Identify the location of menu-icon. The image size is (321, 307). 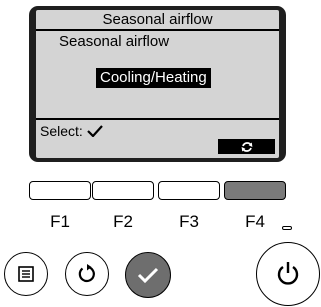
(26, 274).